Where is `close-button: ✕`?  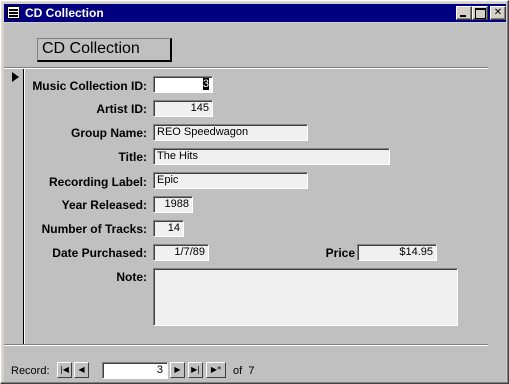
close-button: ✕ is located at coordinates (498, 13).